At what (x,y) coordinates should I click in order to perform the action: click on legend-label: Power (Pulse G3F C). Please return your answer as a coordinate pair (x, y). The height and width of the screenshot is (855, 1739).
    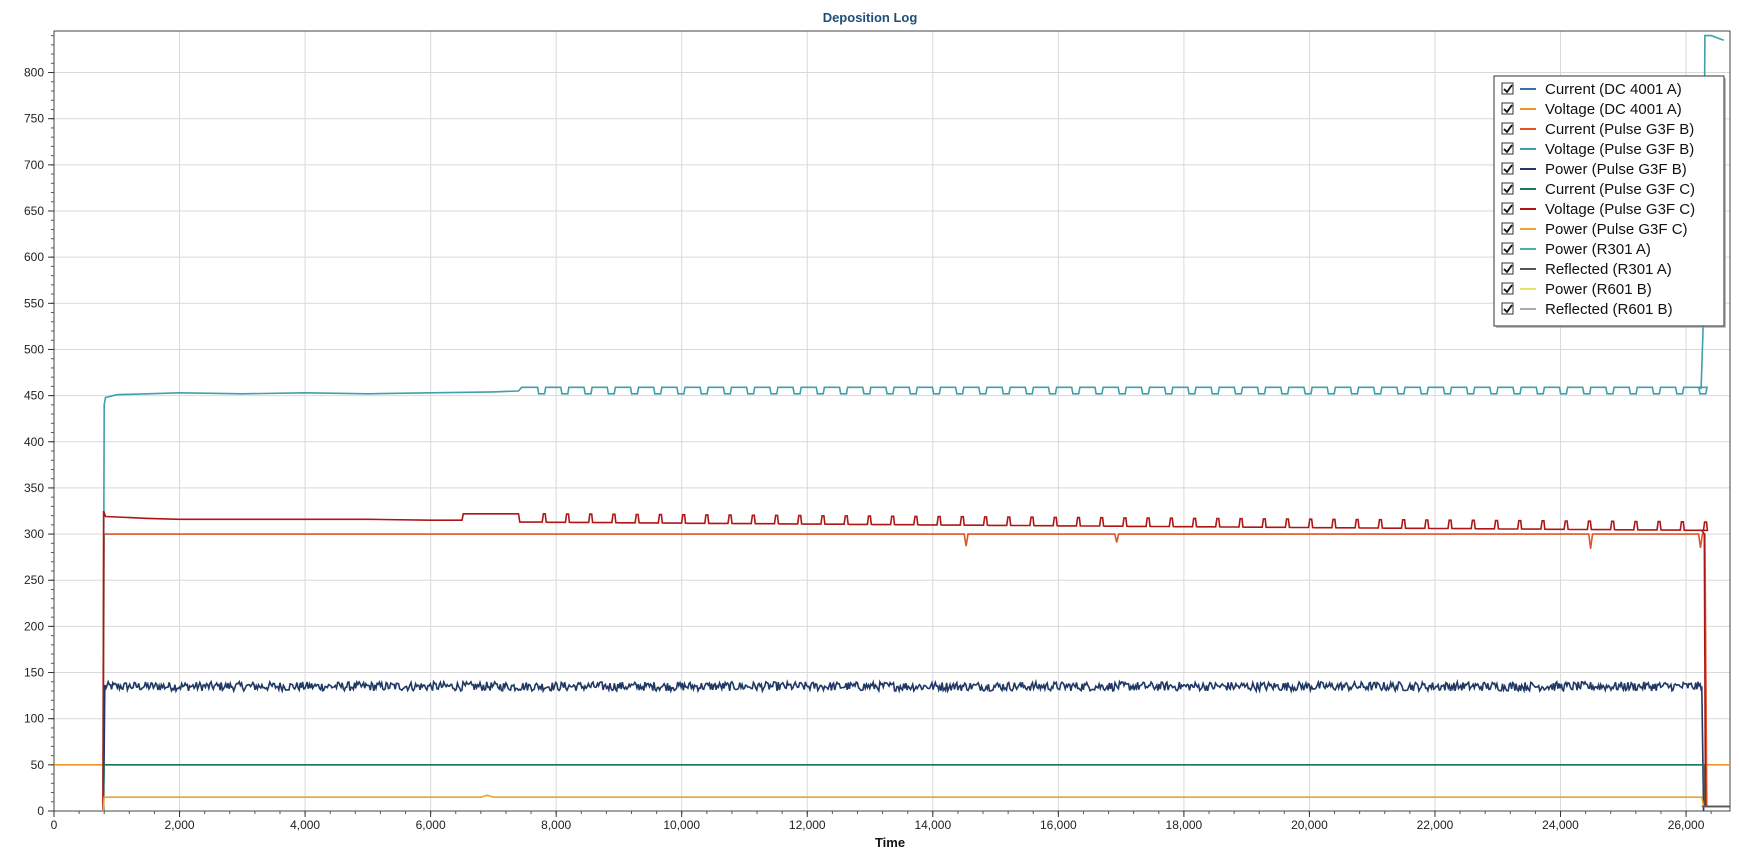
    Looking at the image, I should click on (1616, 229).